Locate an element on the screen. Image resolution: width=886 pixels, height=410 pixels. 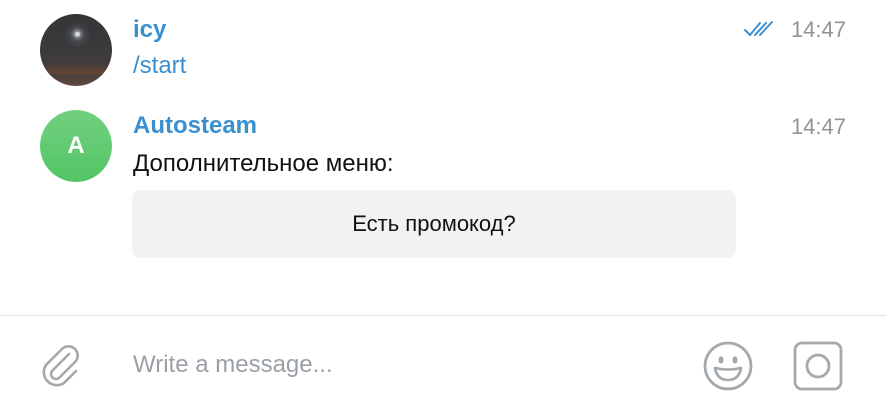
emoji-icon is located at coordinates (728, 366).